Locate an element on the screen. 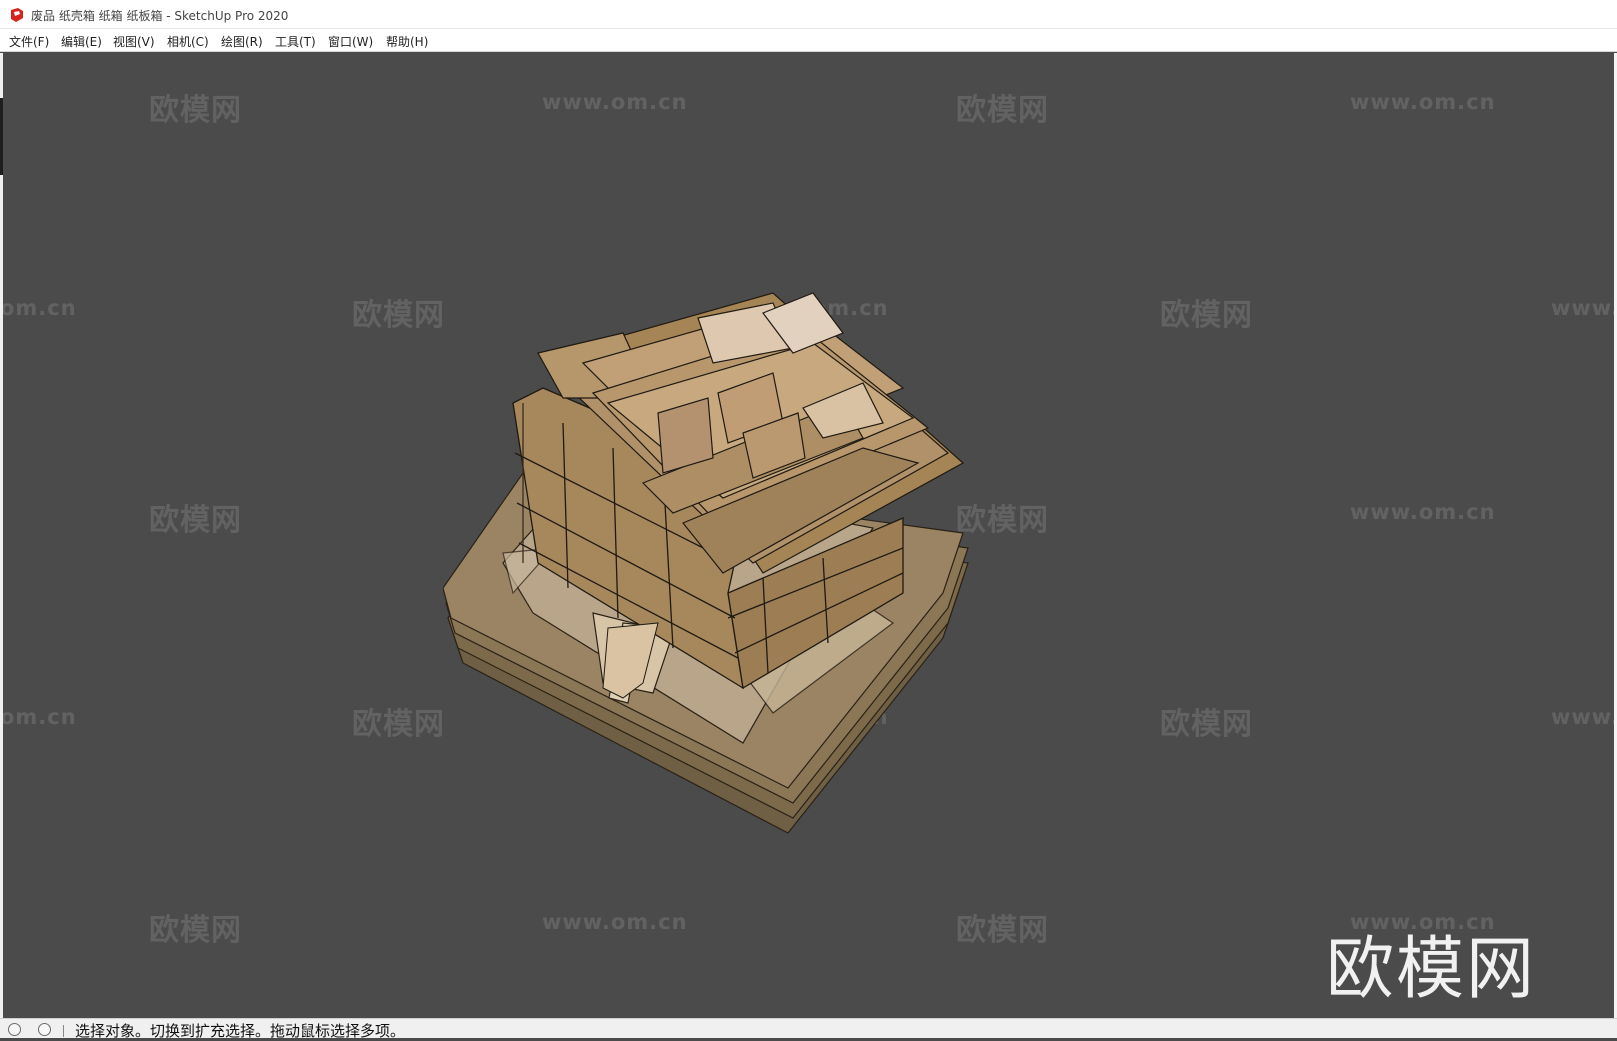 This screenshot has width=1617, height=1041. menu-file: 文件(F) is located at coordinates (29, 41).